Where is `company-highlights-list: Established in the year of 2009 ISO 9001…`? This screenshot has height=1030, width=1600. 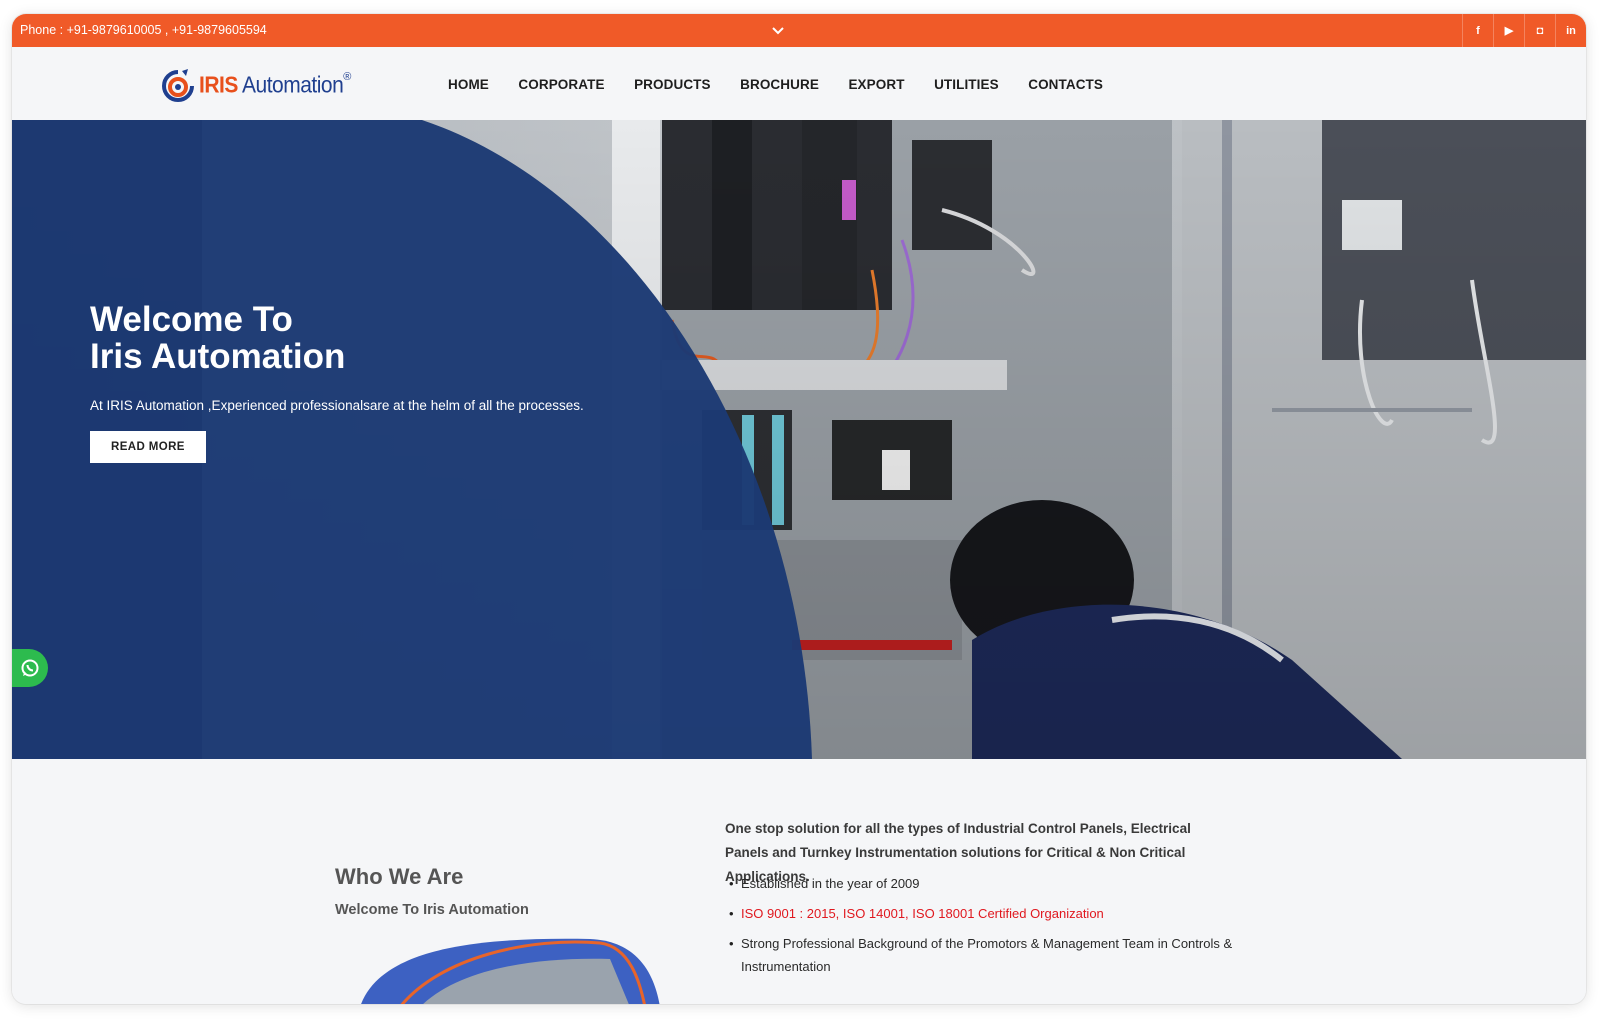
company-highlights-list: Established in the year of 2009 ISO 9001… is located at coordinates (985, 928).